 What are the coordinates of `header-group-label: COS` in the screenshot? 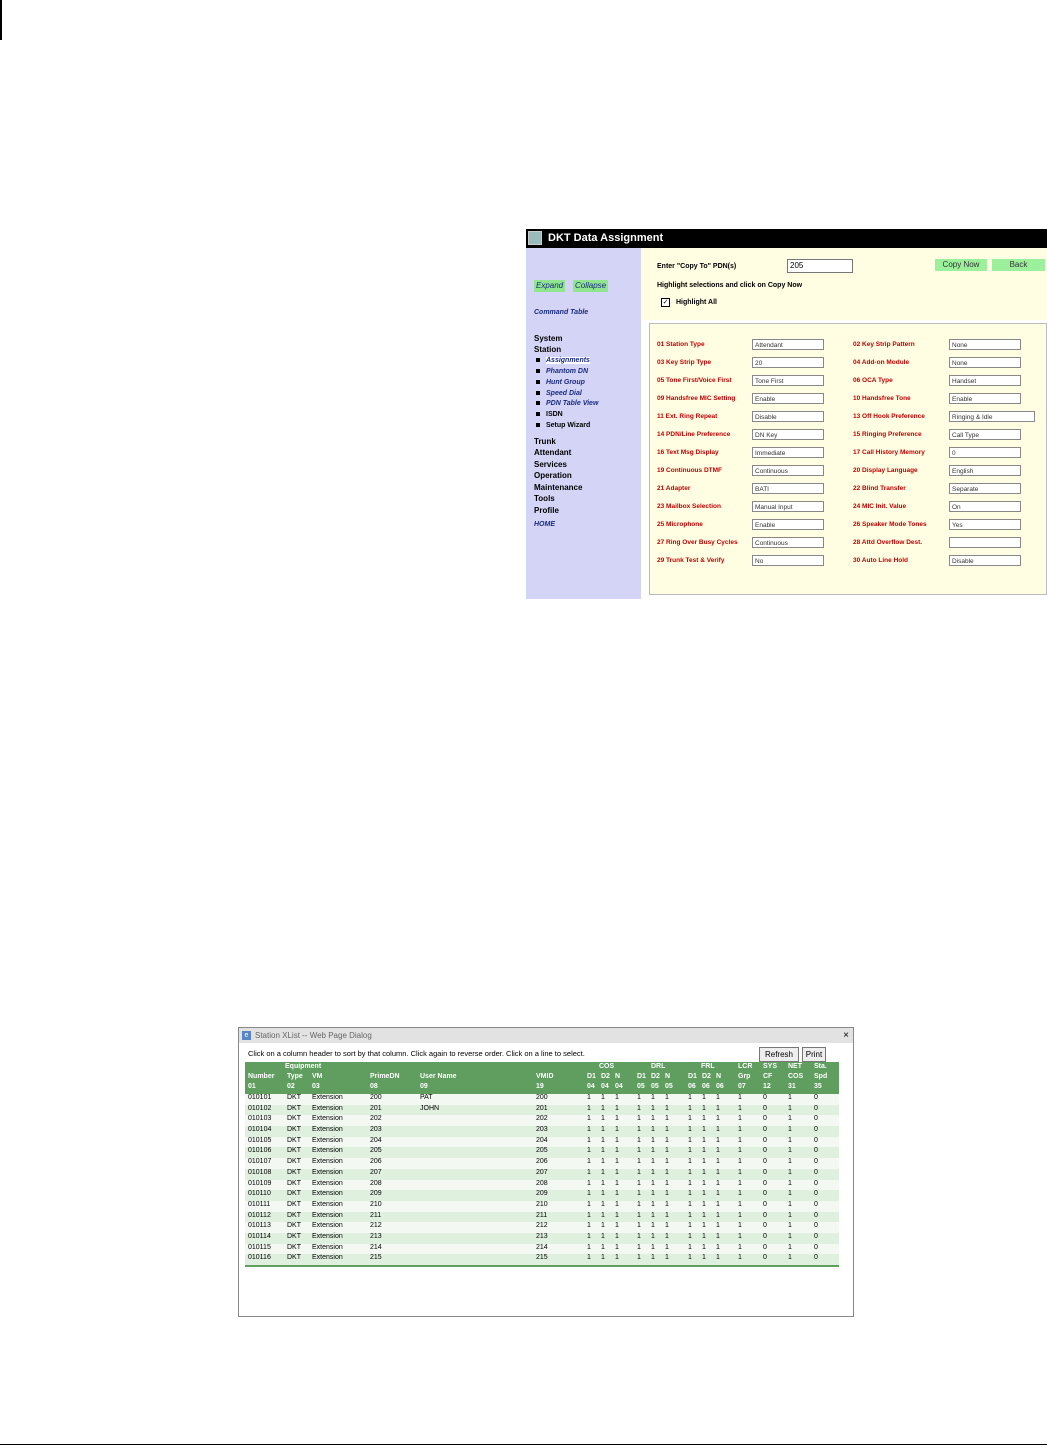 It's located at (606, 1066).